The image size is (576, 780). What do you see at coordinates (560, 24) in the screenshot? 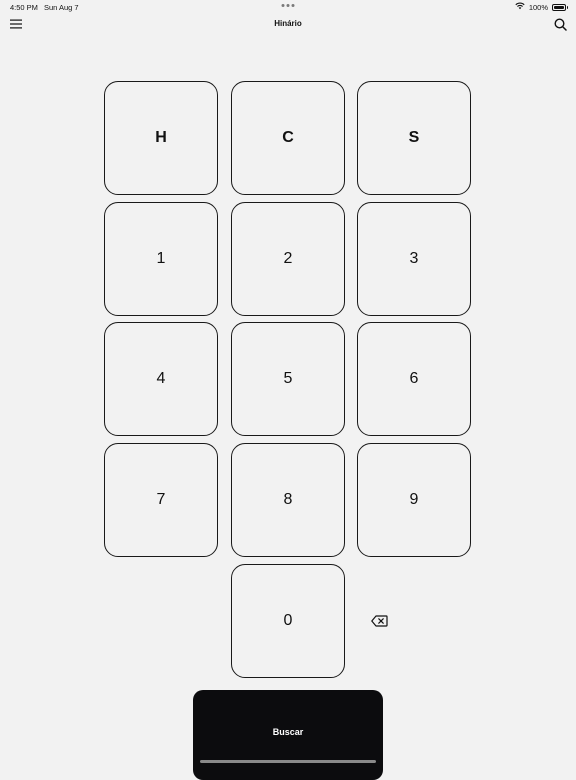
I see `search-icon` at bounding box center [560, 24].